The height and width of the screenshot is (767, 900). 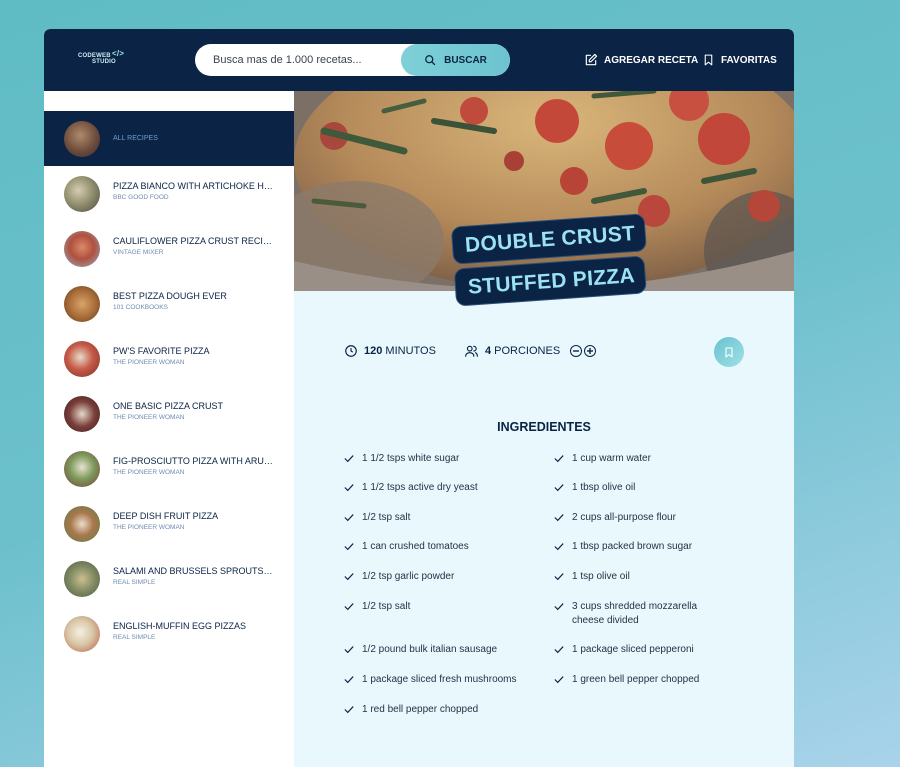 I want to click on clock-icon, so click(x=351, y=351).